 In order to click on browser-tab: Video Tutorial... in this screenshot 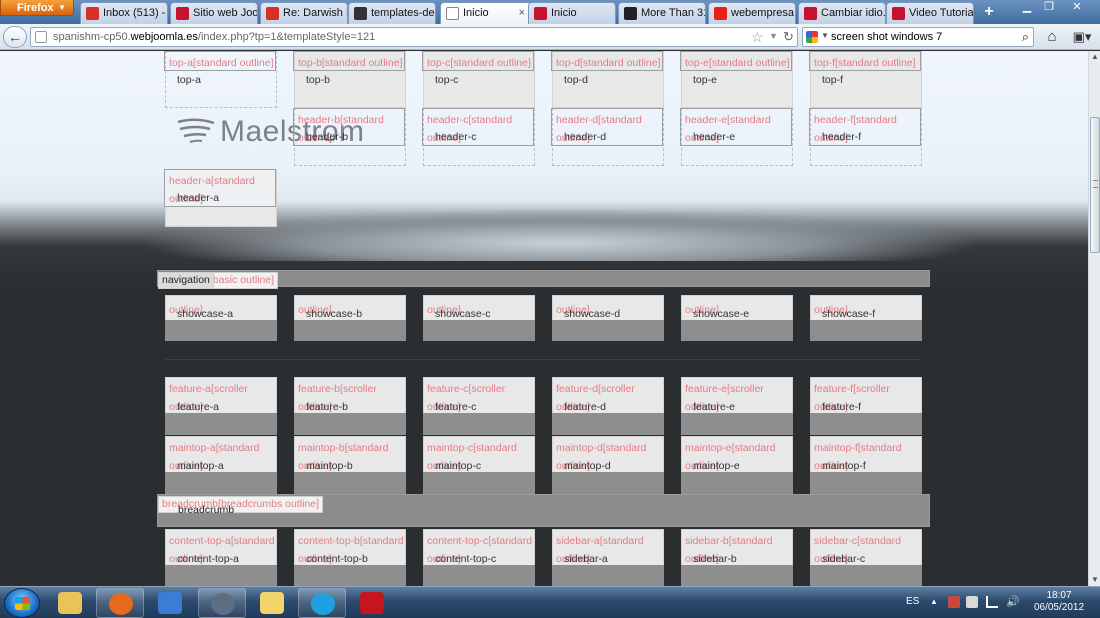, I will do `click(930, 13)`.